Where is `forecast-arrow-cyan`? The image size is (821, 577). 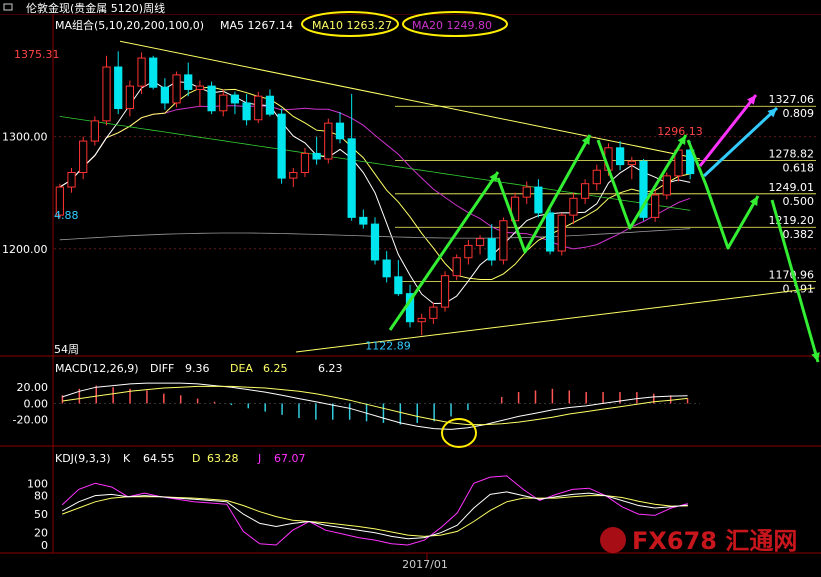 forecast-arrow-cyan is located at coordinates (740, 142).